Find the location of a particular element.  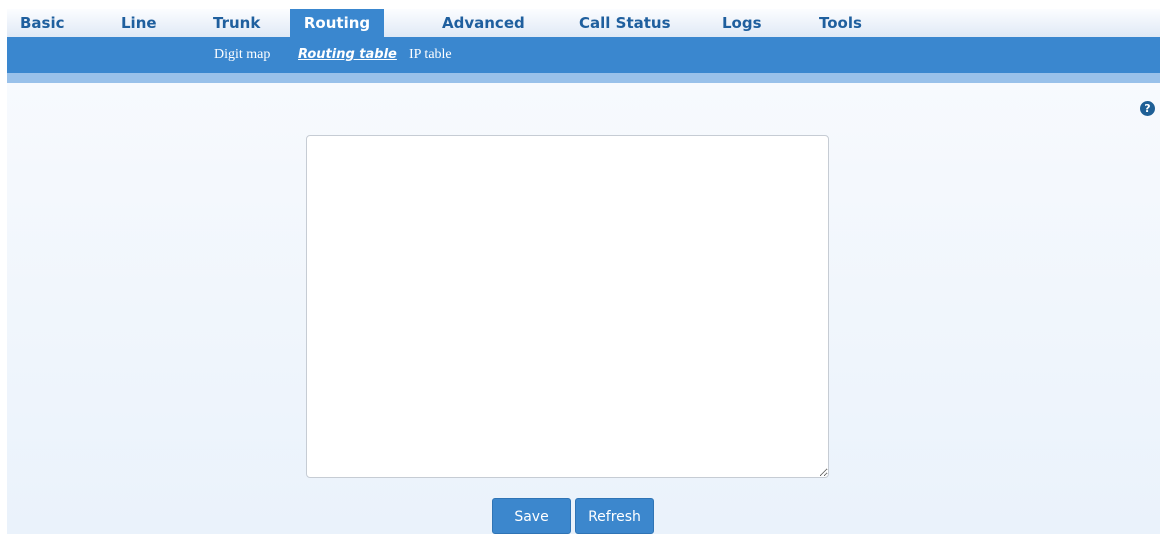

sub-nav: Digit map Routing table IP table is located at coordinates (583, 55).